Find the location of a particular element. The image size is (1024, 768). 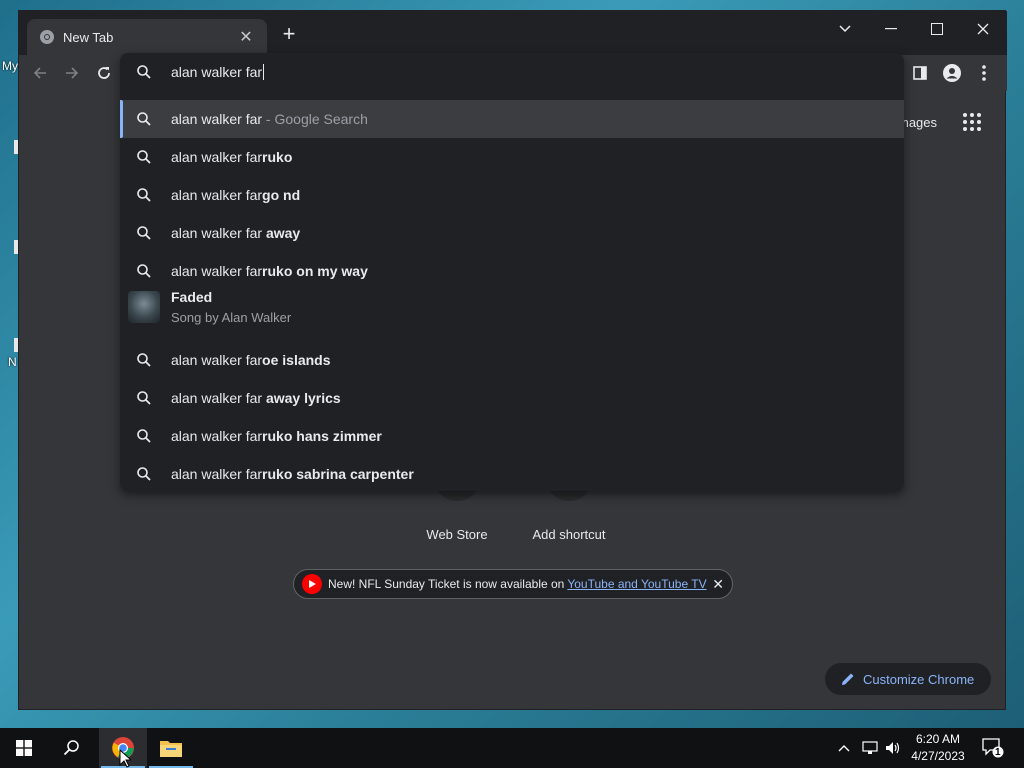

reload-icon is located at coordinates (104, 73).